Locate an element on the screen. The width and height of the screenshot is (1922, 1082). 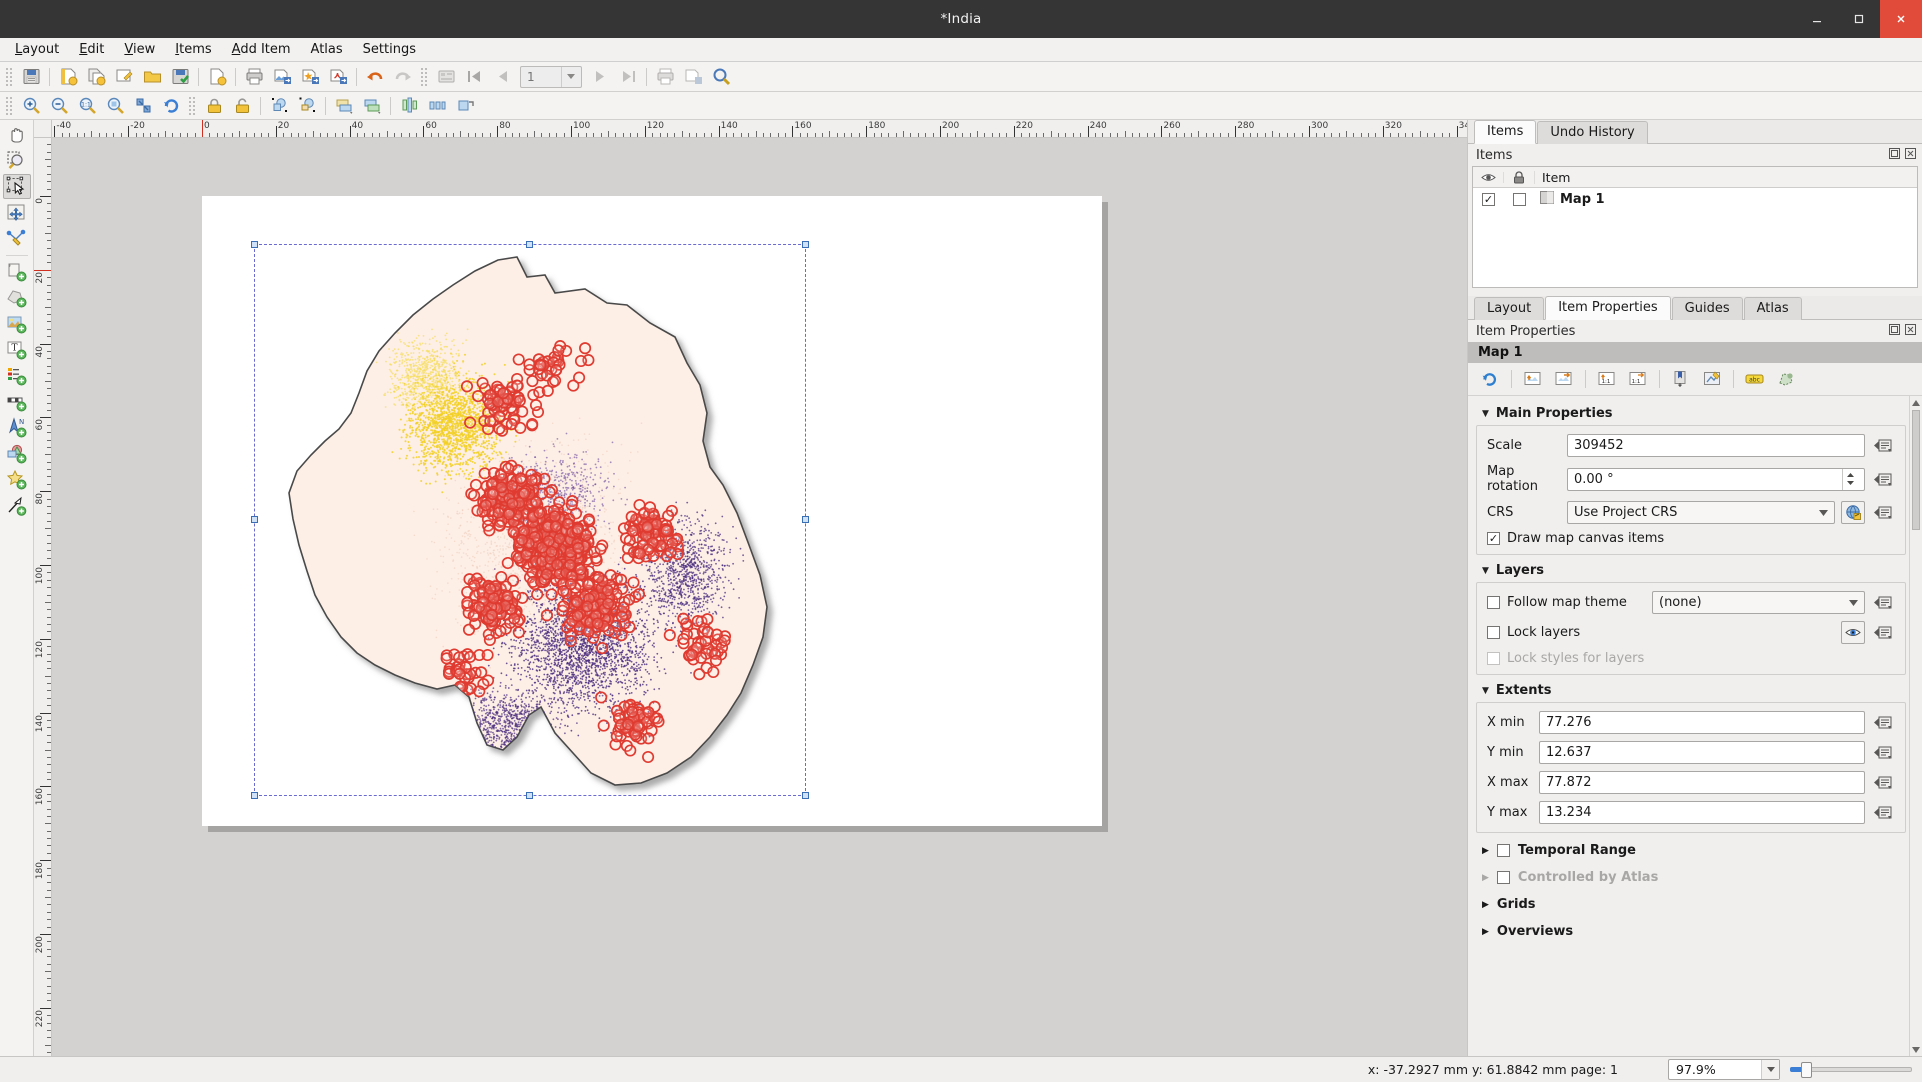
close-panel-icon is located at coordinates (1910, 331).